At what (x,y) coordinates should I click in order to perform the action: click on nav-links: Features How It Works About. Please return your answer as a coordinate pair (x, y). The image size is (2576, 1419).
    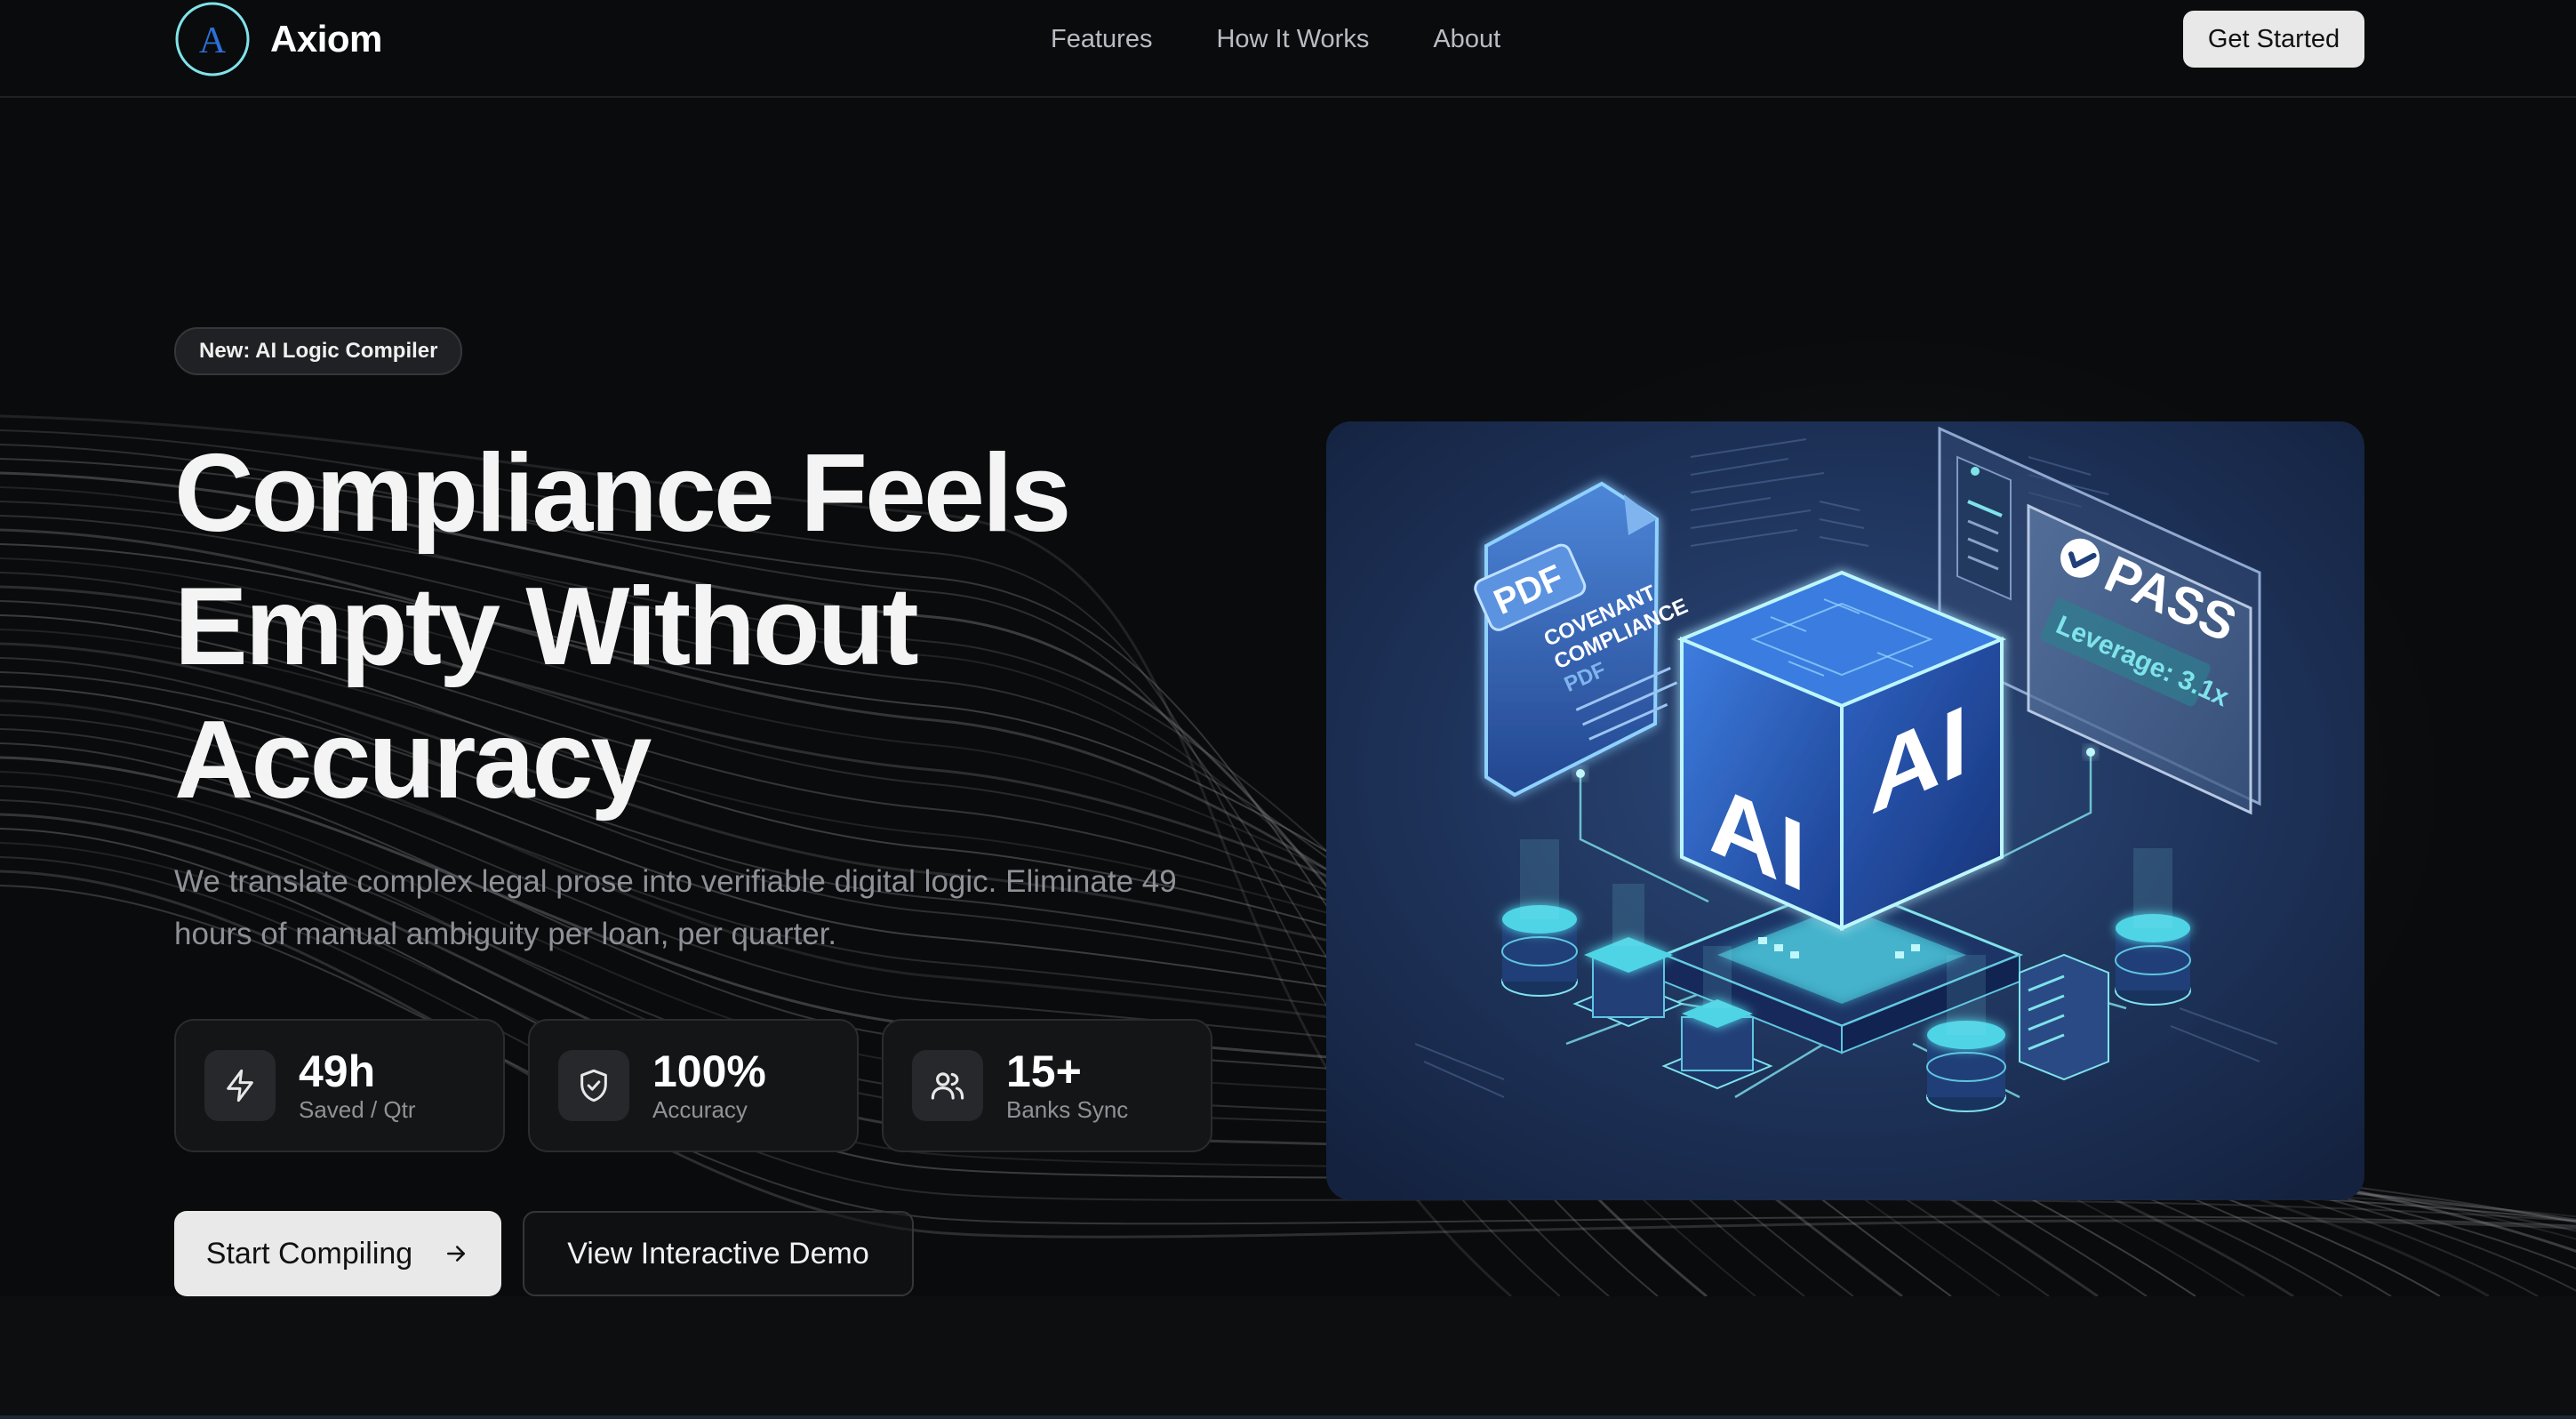
    Looking at the image, I should click on (1275, 39).